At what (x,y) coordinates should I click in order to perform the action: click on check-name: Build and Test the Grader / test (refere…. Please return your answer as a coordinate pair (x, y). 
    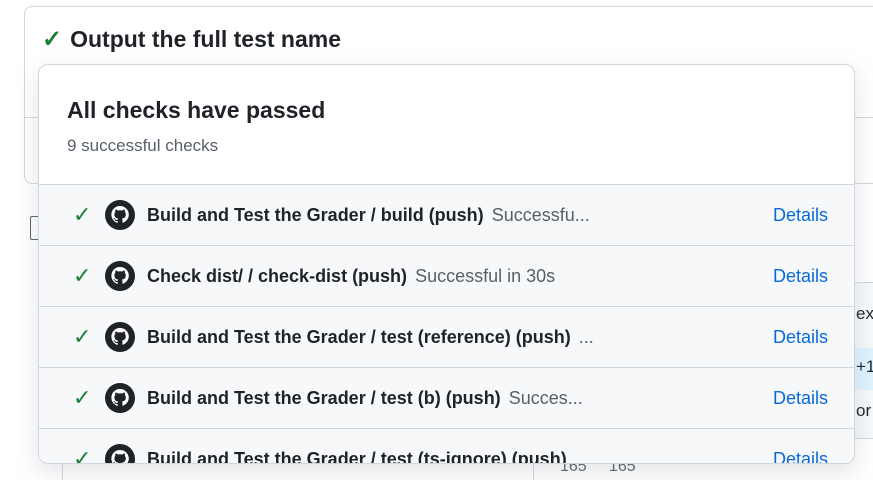
    Looking at the image, I should click on (359, 336).